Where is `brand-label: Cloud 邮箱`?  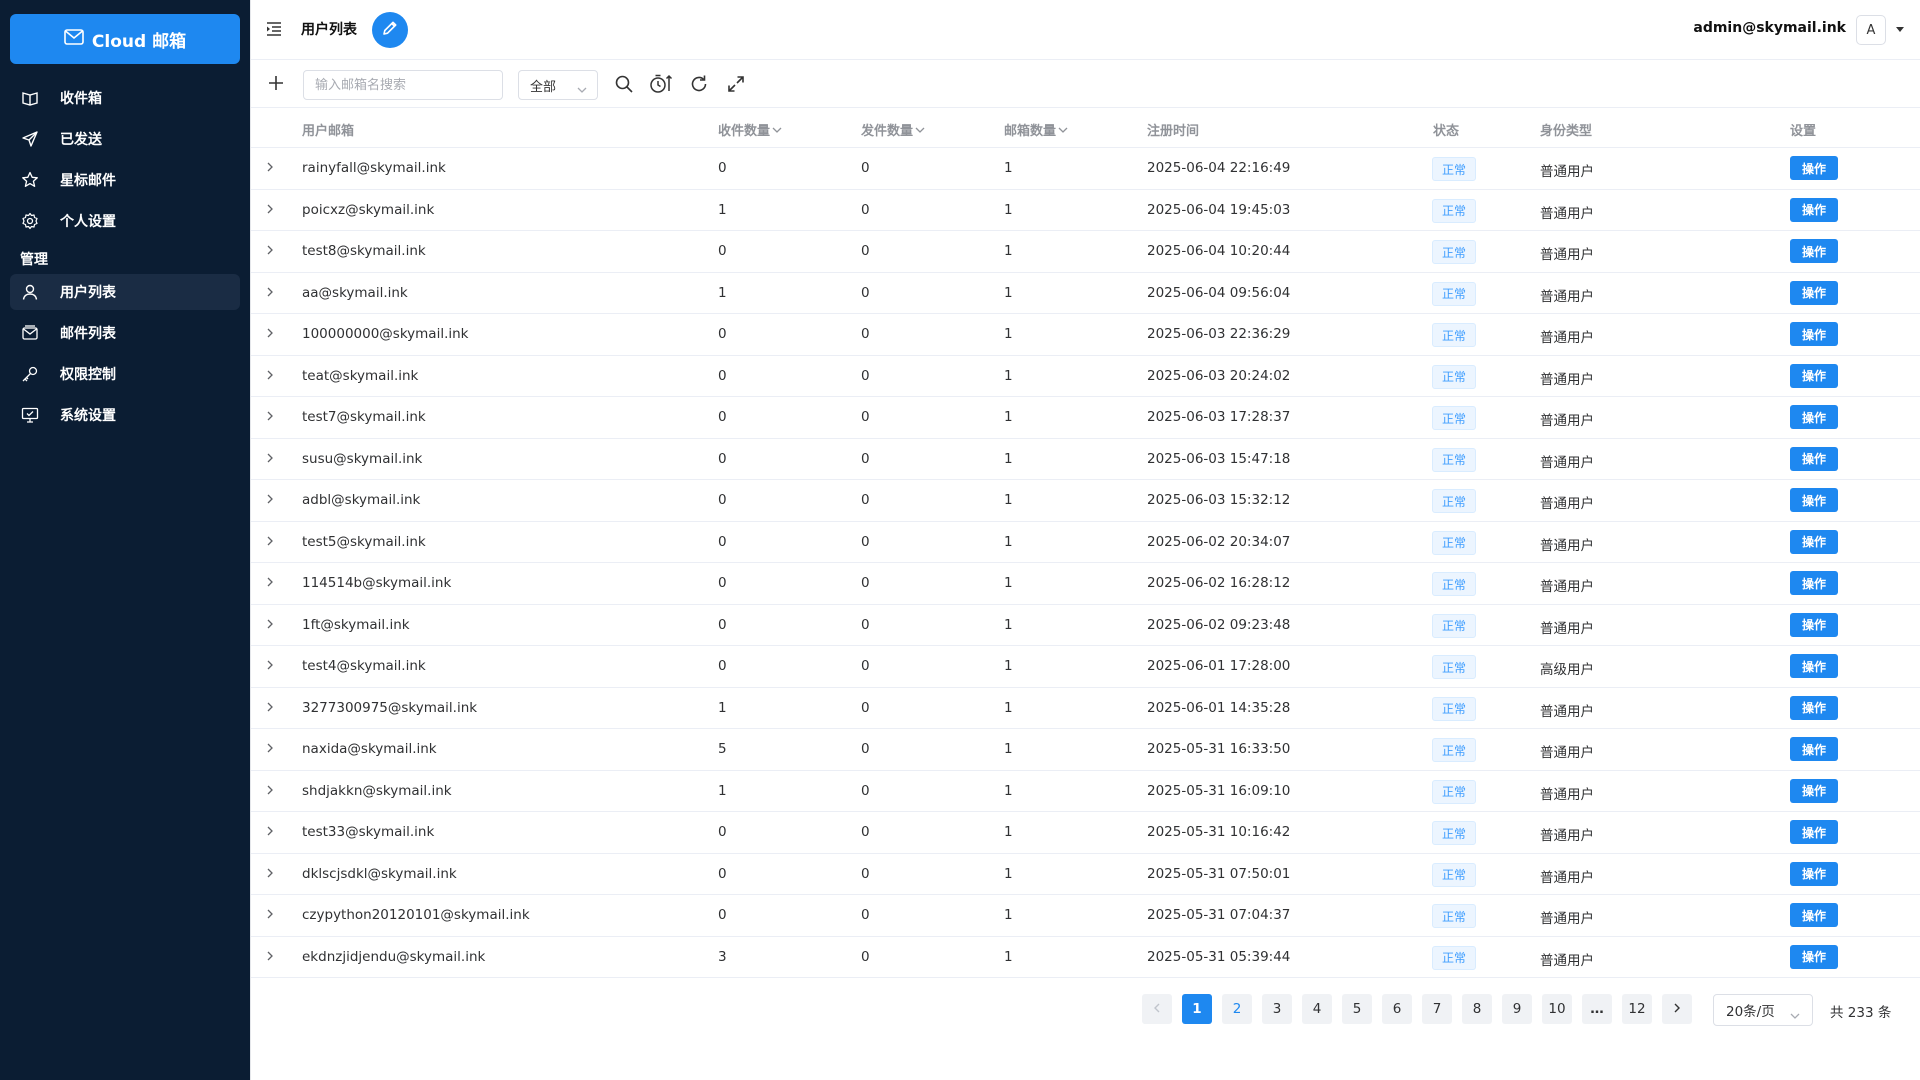 brand-label: Cloud 邮箱 is located at coordinates (139, 41).